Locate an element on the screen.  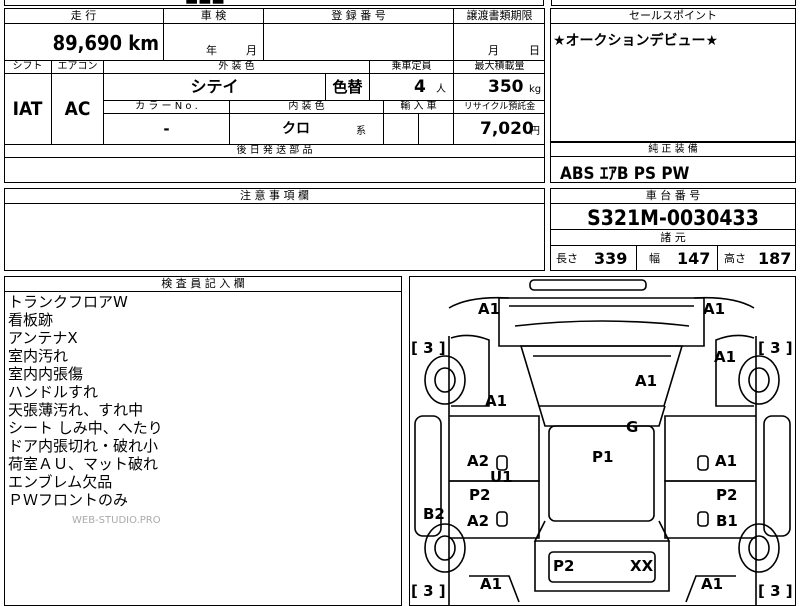
recycle-header: リサイクル預託金 is located at coordinates (499, 107).